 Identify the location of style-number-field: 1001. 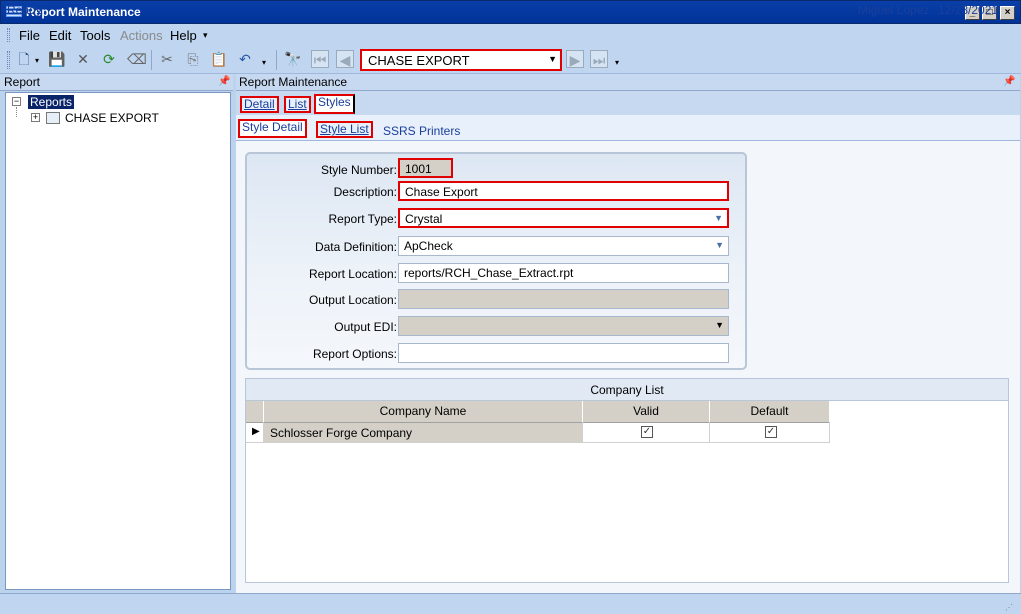
(425, 168).